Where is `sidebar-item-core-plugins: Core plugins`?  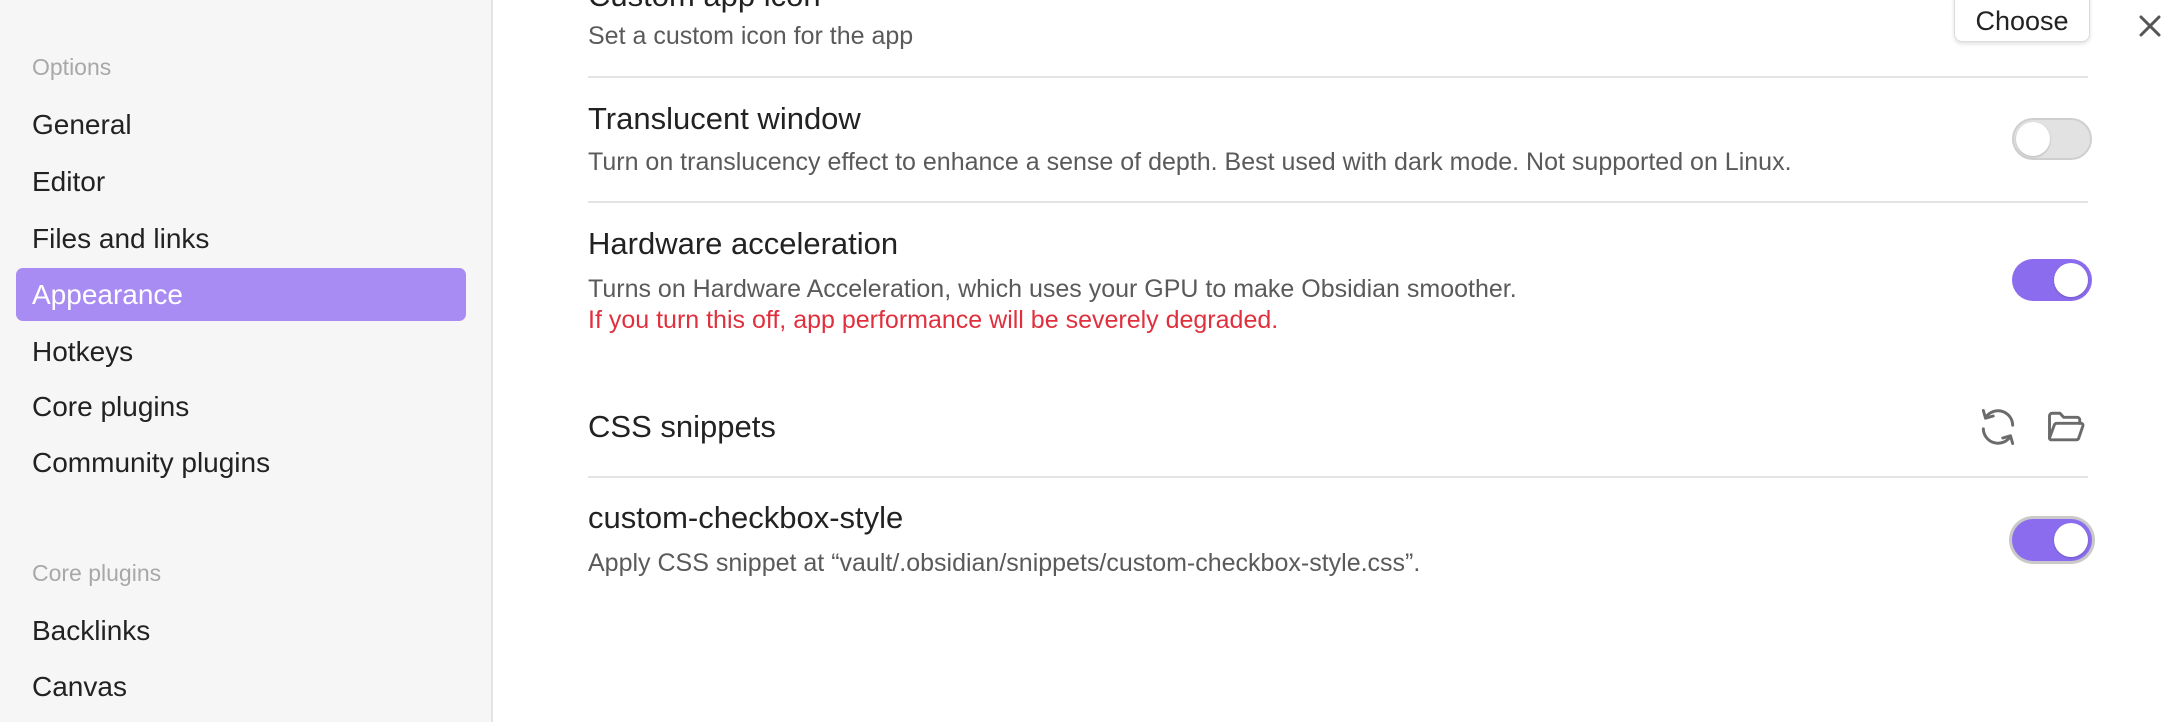
sidebar-item-core-plugins: Core plugins is located at coordinates (241, 406).